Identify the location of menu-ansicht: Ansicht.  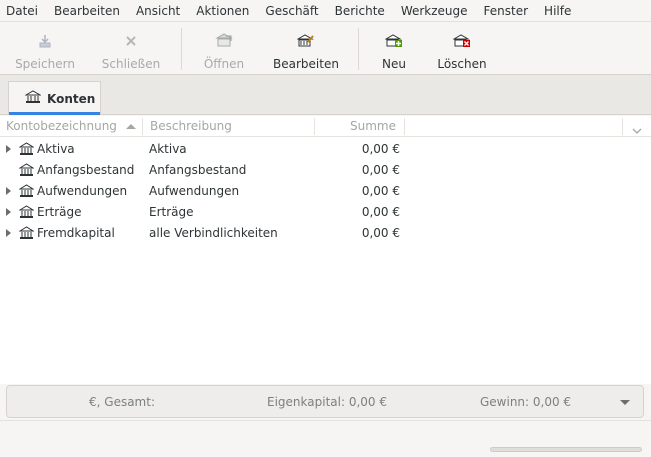
(158, 11).